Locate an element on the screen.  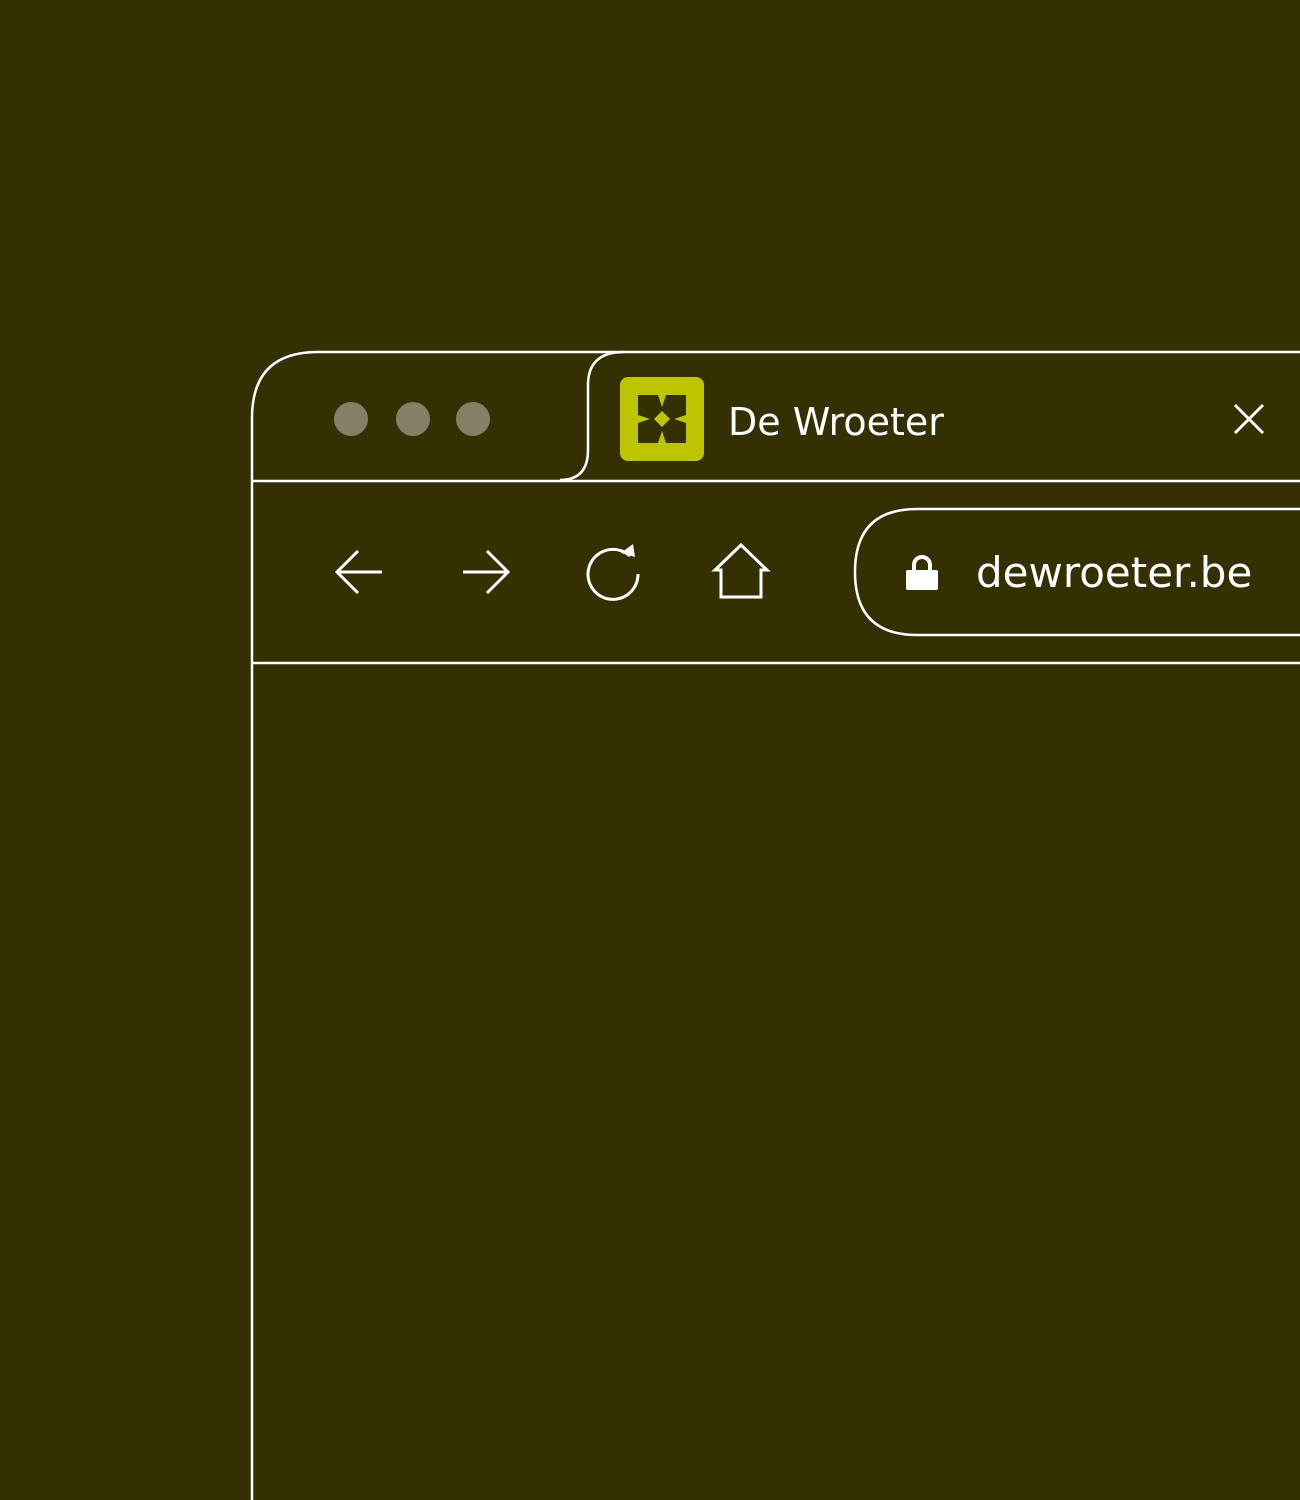
close-glyph is located at coordinates (1249, 419).